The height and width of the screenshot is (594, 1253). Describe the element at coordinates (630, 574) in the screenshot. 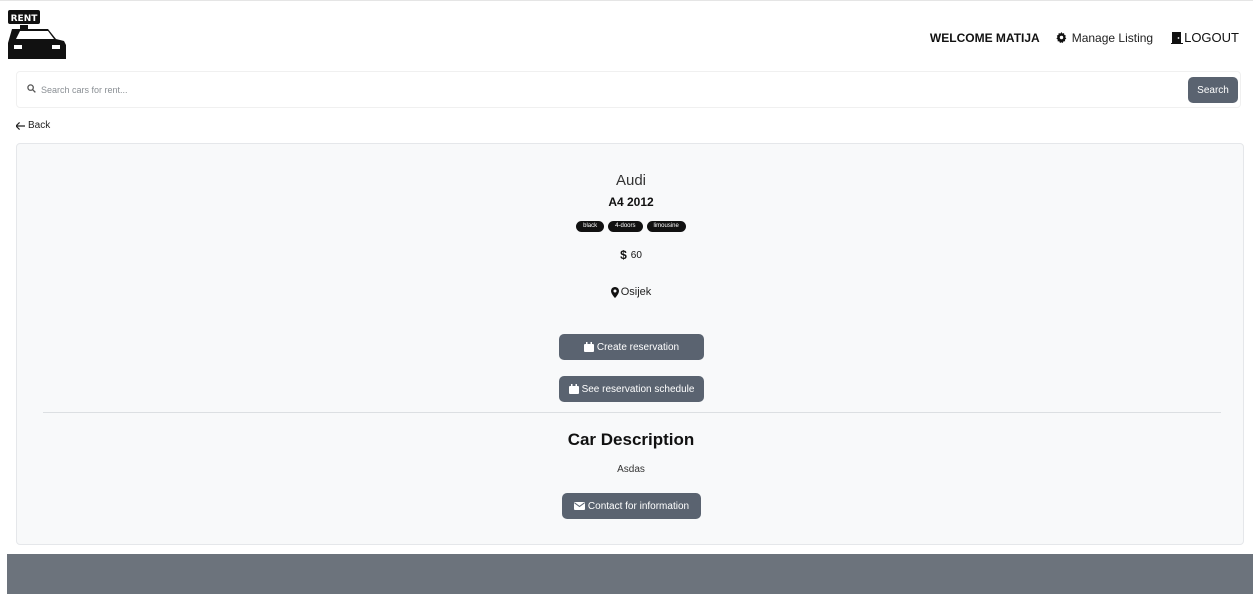

I see `footer` at that location.